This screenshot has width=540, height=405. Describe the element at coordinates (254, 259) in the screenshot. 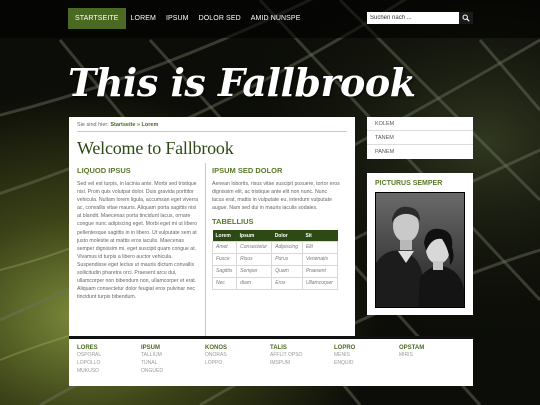

I see `table-cell: Risus` at that location.